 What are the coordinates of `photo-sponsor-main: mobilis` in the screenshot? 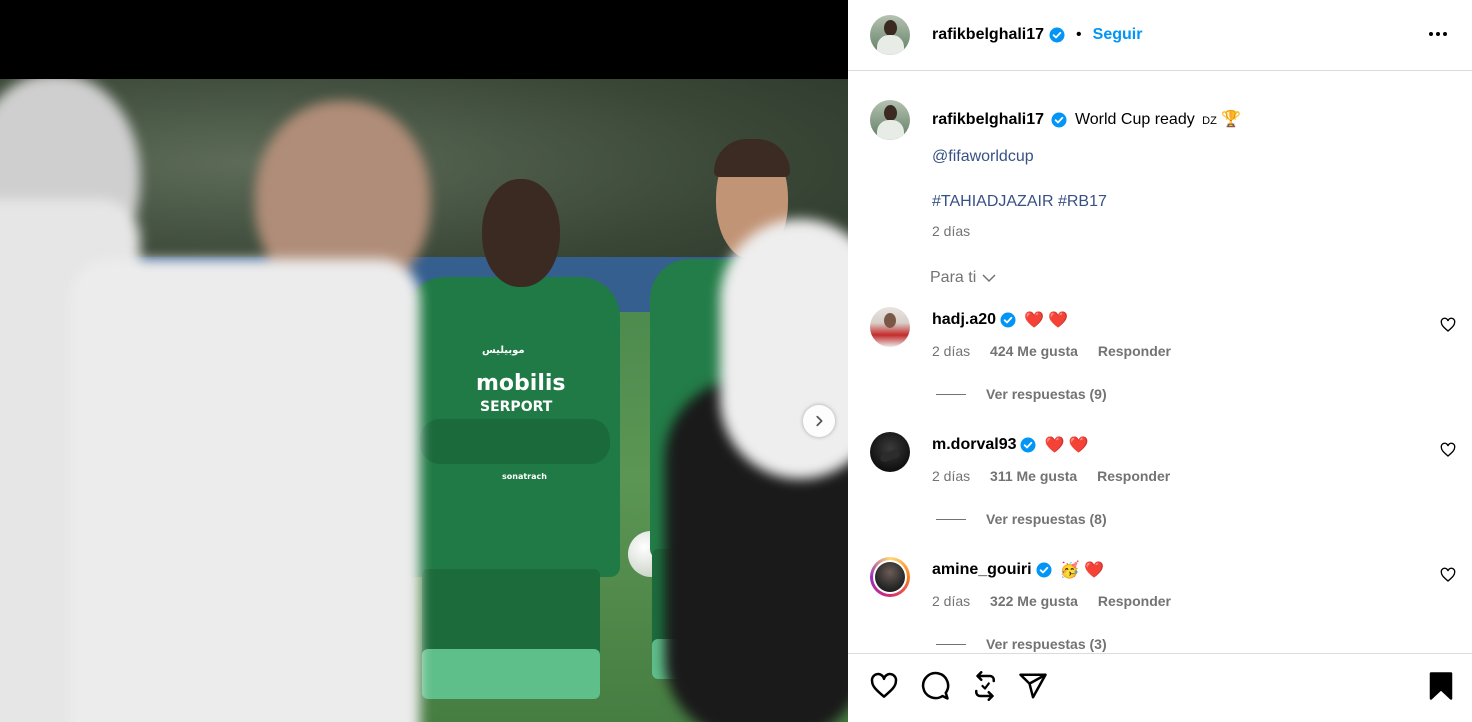 It's located at (521, 383).